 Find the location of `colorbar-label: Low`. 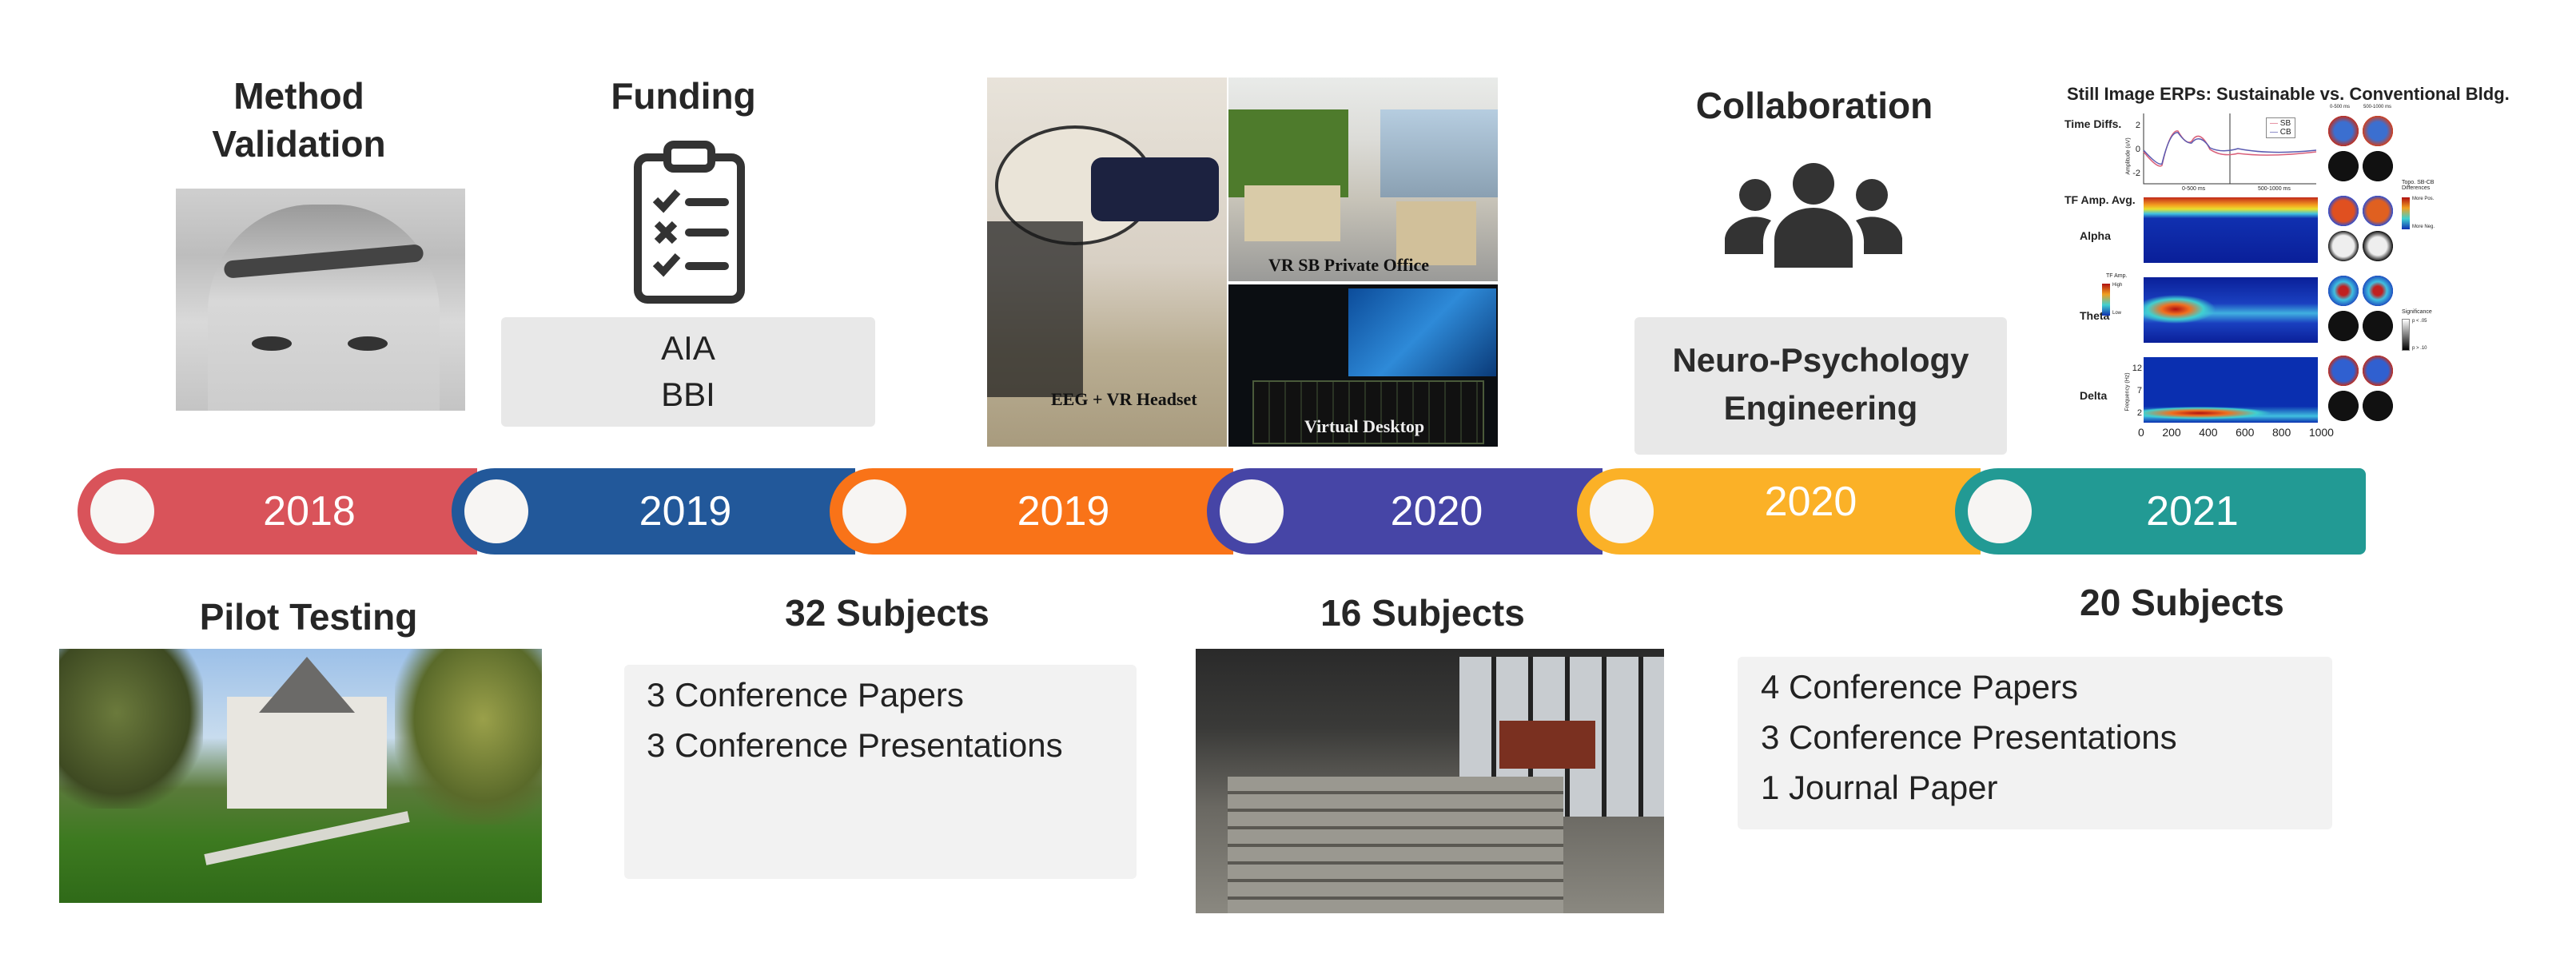

colorbar-label: Low is located at coordinates (2117, 313).